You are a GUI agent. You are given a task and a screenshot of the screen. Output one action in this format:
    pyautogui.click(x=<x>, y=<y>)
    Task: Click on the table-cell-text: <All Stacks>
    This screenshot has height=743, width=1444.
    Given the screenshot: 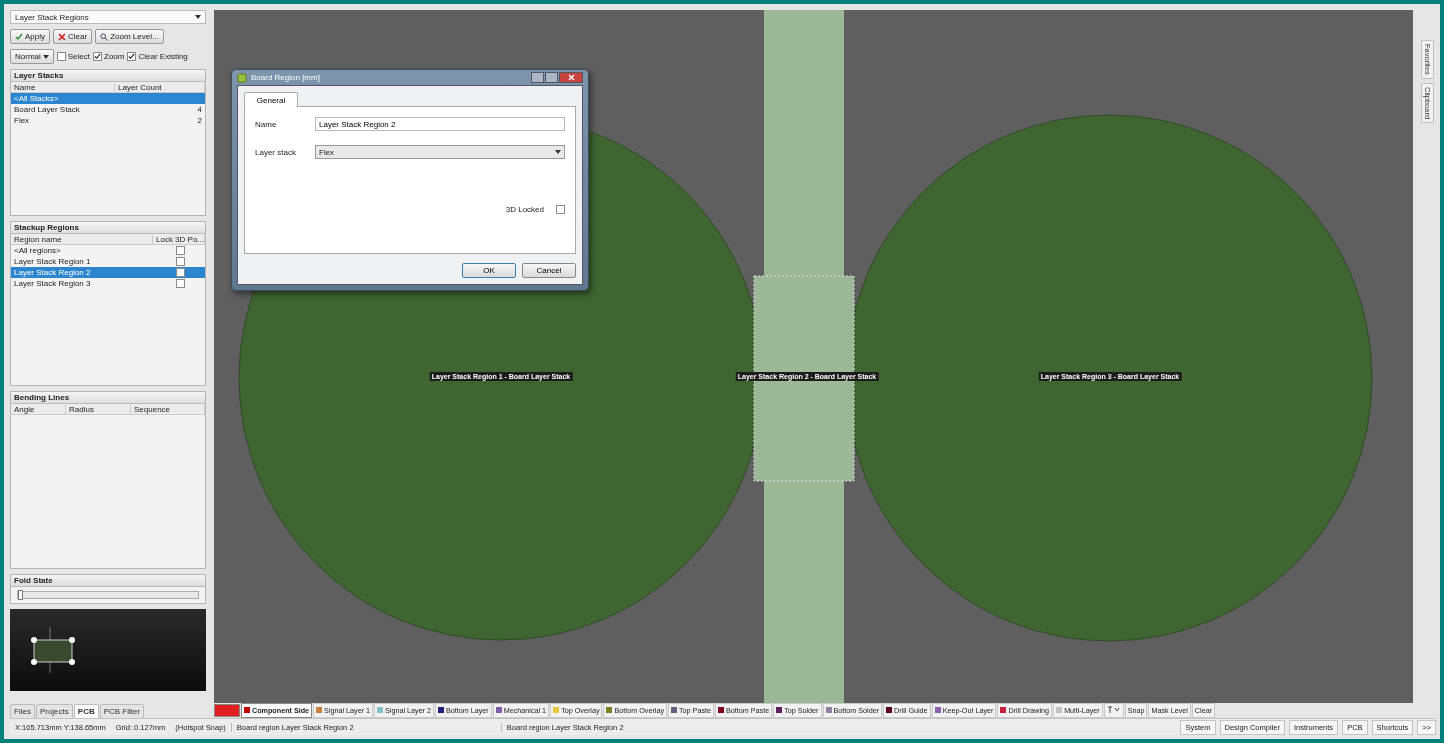 What is the action you would take?
    pyautogui.click(x=36, y=98)
    